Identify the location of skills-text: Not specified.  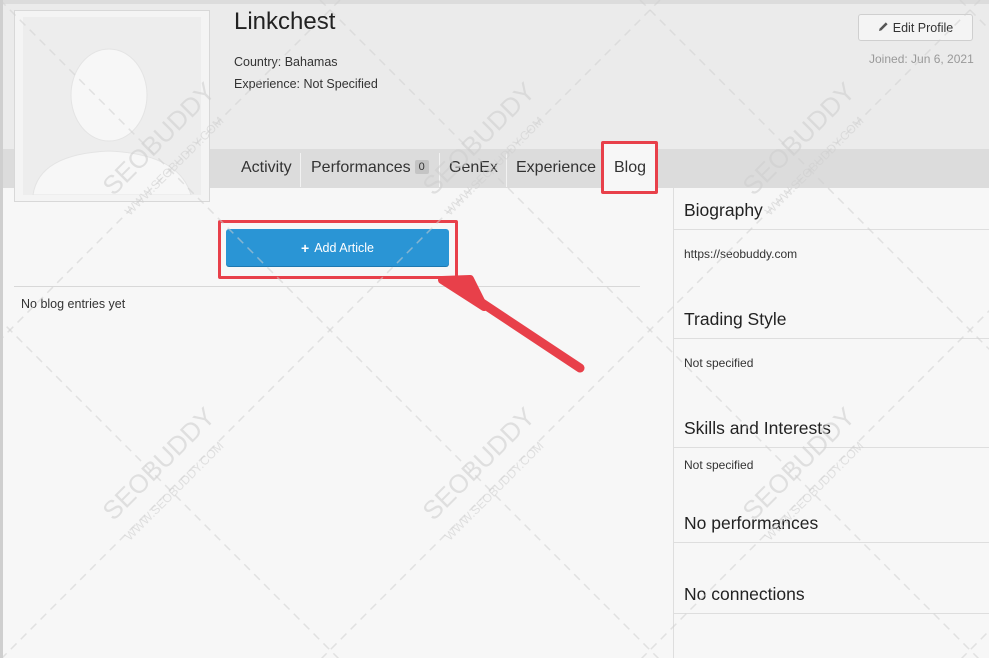
(719, 465).